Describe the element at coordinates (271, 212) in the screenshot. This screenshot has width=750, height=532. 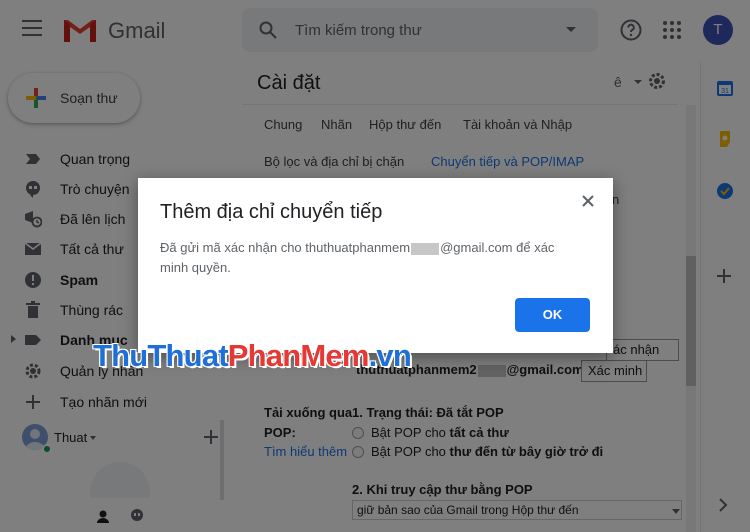
I see `dialog-title: Thêm địa chỉ chuyển tiếp` at that location.